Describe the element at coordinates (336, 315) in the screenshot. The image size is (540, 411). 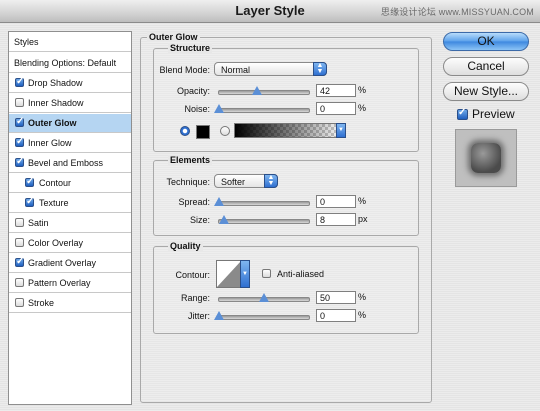
I see `jitter-field: 0` at that location.